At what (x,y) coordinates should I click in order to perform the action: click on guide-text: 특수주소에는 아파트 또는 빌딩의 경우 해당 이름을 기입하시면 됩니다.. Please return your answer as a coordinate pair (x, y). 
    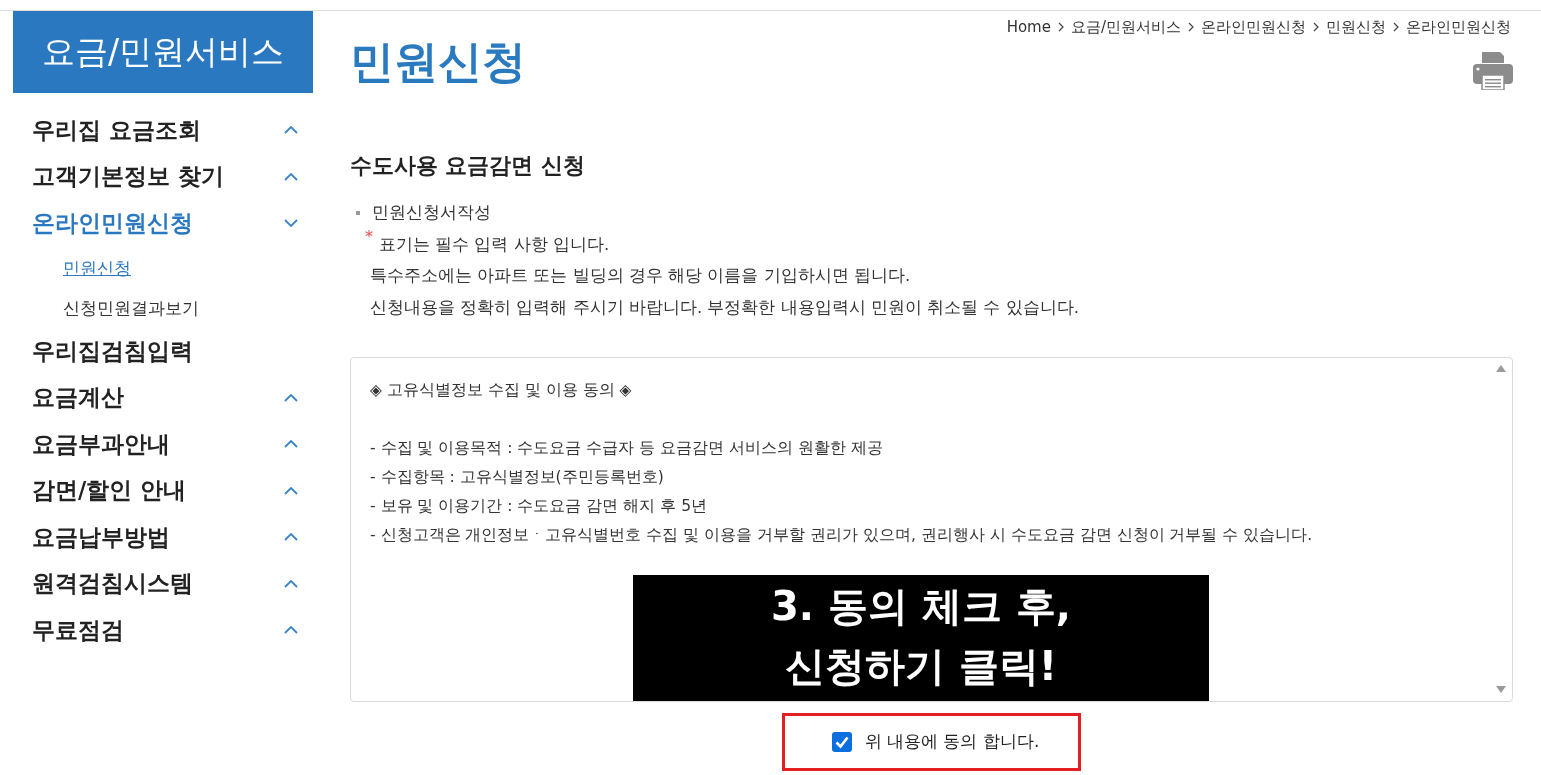
    Looking at the image, I should click on (640, 276).